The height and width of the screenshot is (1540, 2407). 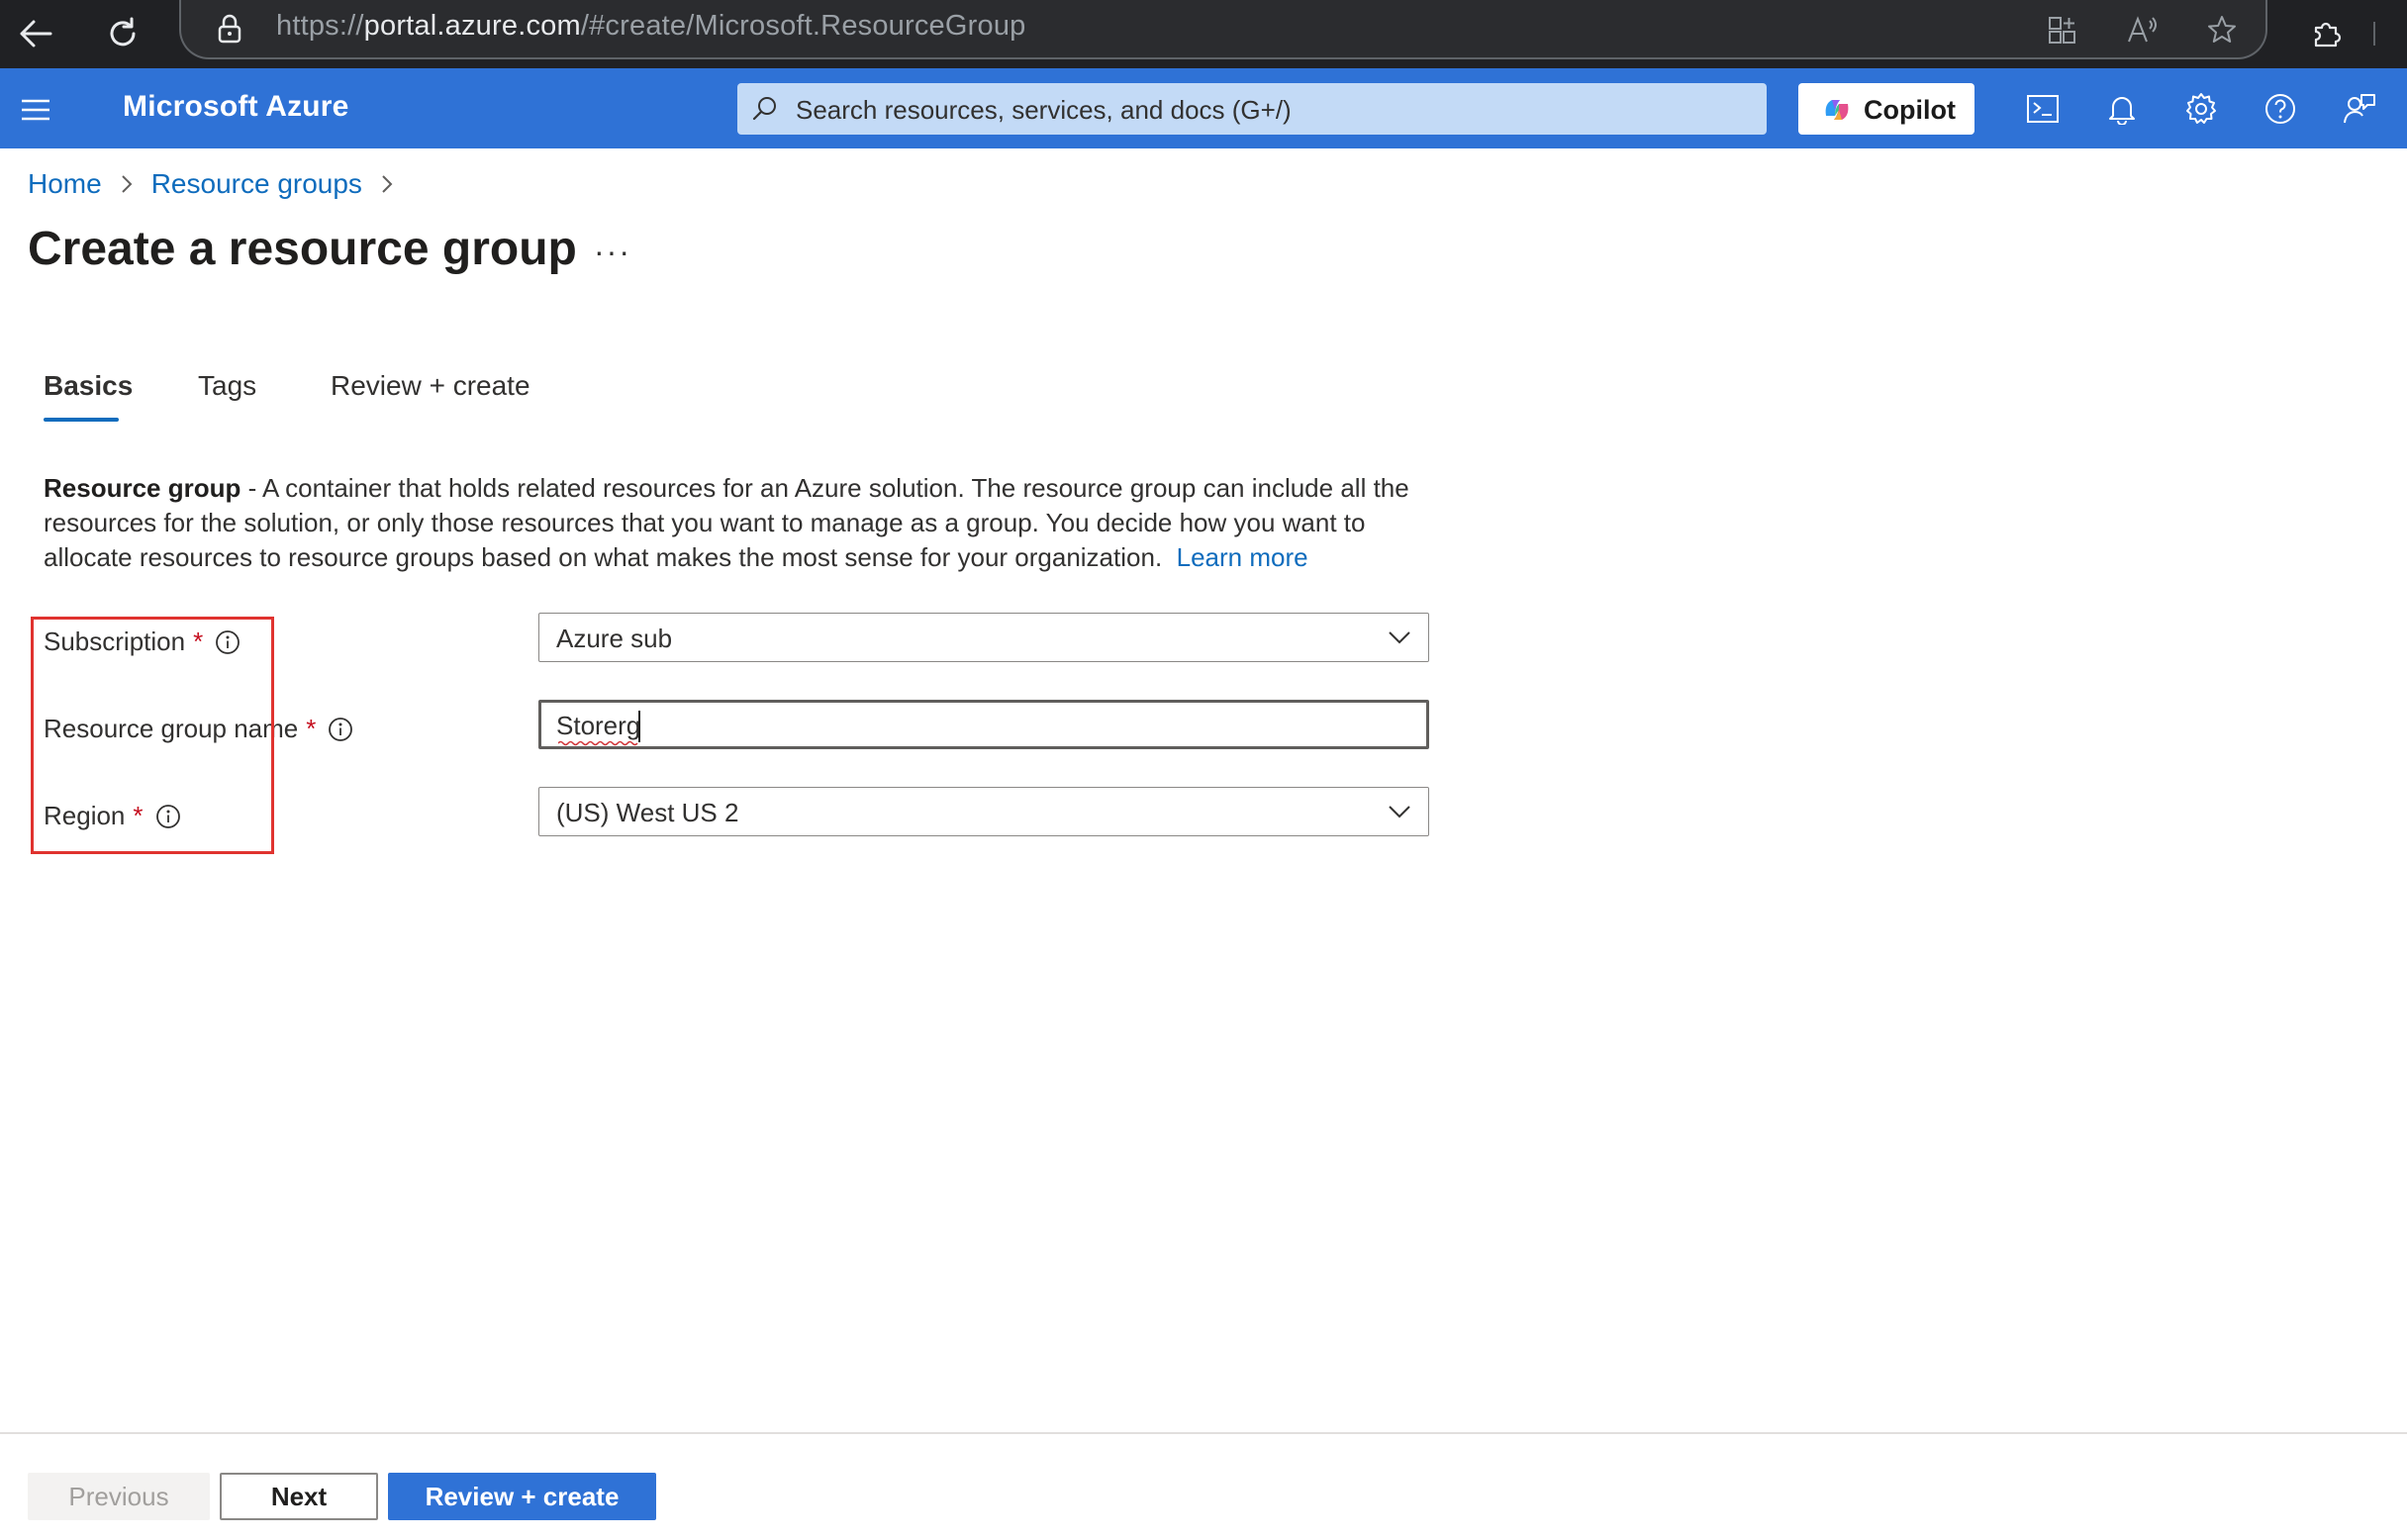 What do you see at coordinates (36, 33) in the screenshot?
I see `back-icon` at bounding box center [36, 33].